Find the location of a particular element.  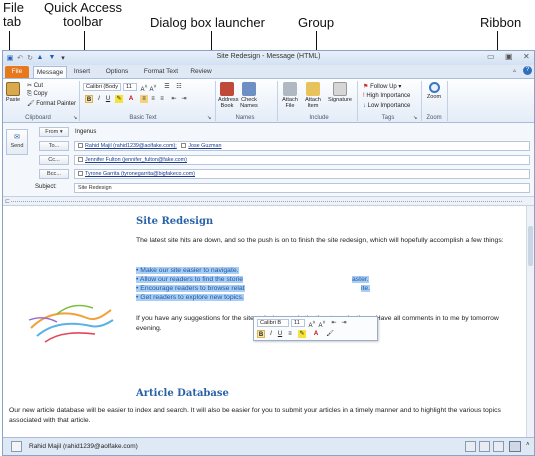

grow-font-icon: A˄ is located at coordinates (144, 88).